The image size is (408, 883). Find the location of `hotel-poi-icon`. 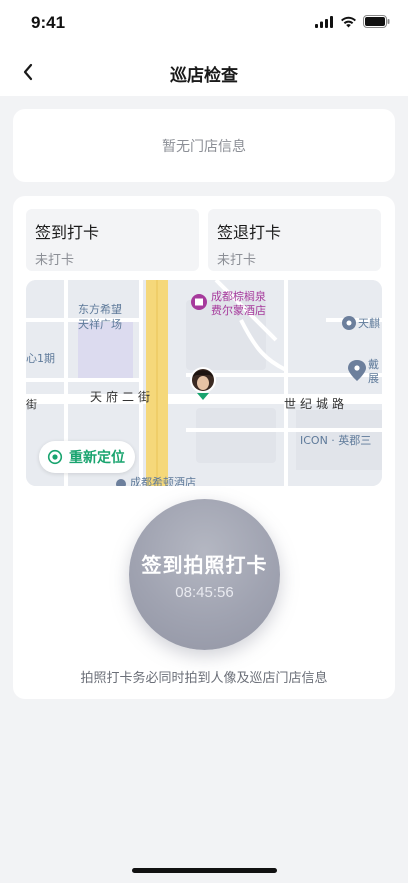

hotel-poi-icon is located at coordinates (199, 302).